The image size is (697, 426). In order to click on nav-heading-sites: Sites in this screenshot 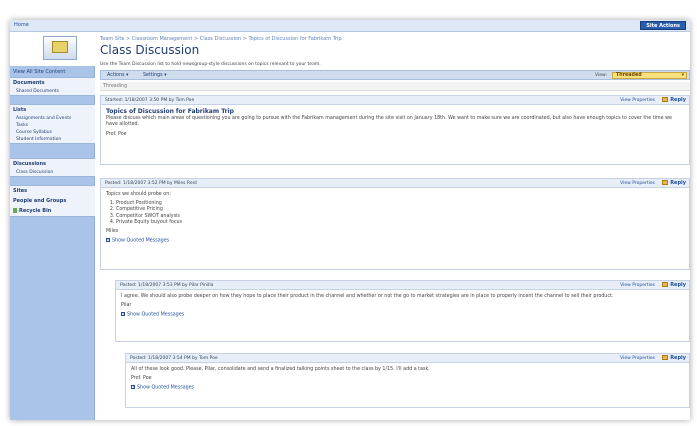, I will do `click(52, 191)`.